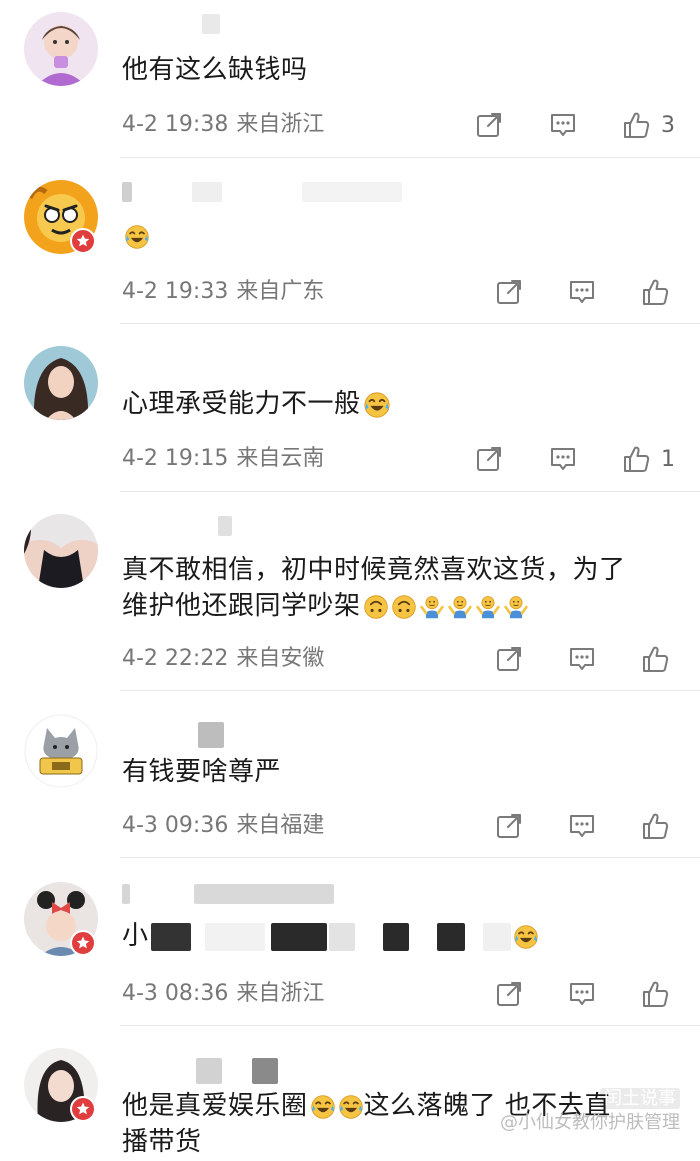  I want to click on comment-meta: 4-2 19:38 来自浙江, so click(223, 125).